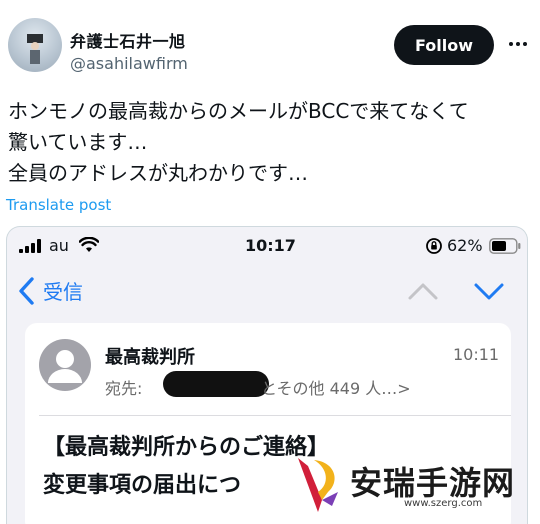 The image size is (540, 524). I want to click on divider, so click(275, 415).